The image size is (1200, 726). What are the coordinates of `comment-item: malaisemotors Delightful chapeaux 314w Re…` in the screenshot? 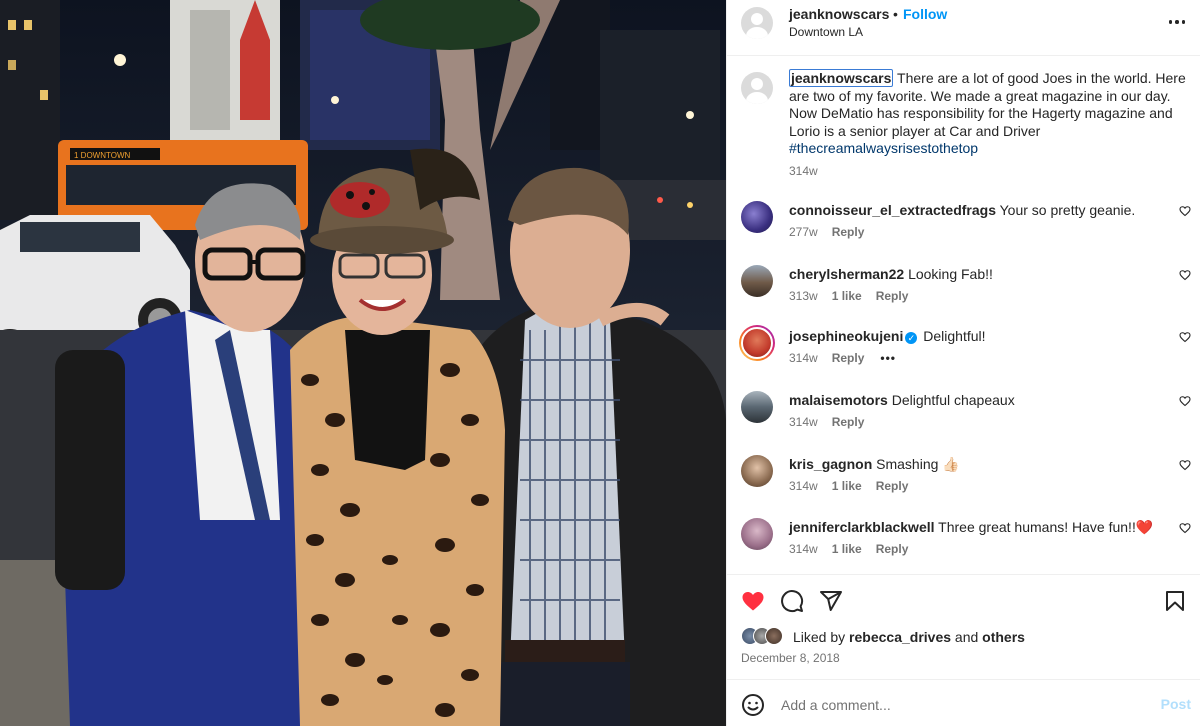 It's located at (963, 421).